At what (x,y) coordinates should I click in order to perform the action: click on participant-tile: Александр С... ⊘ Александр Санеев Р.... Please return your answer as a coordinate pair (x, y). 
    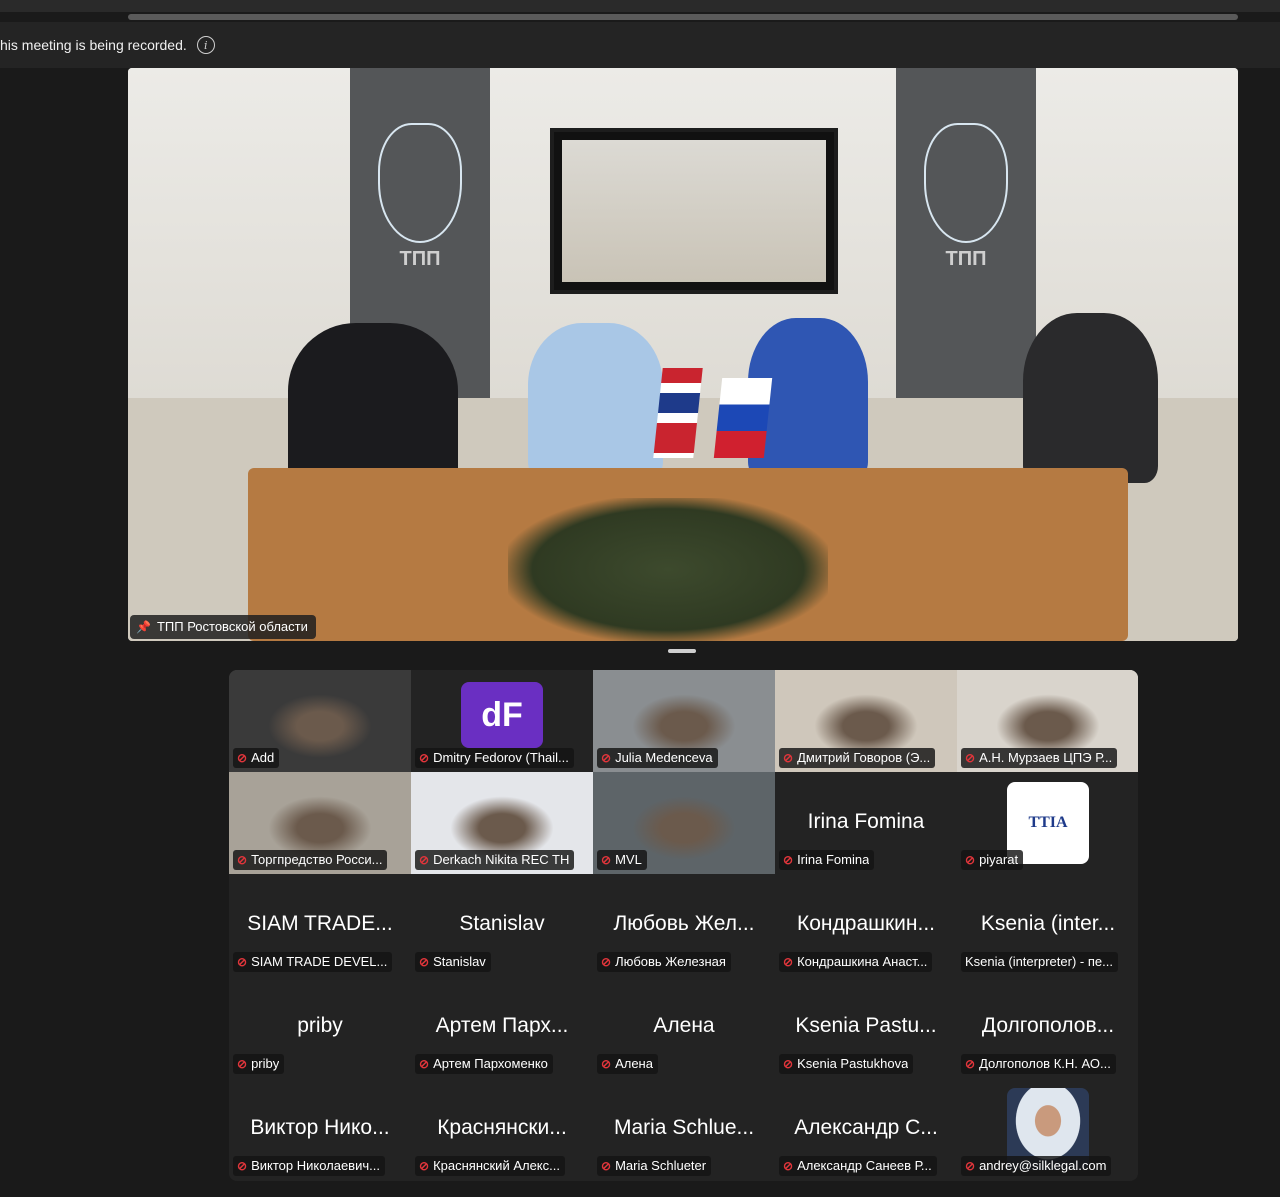
    Looking at the image, I should click on (866, 1129).